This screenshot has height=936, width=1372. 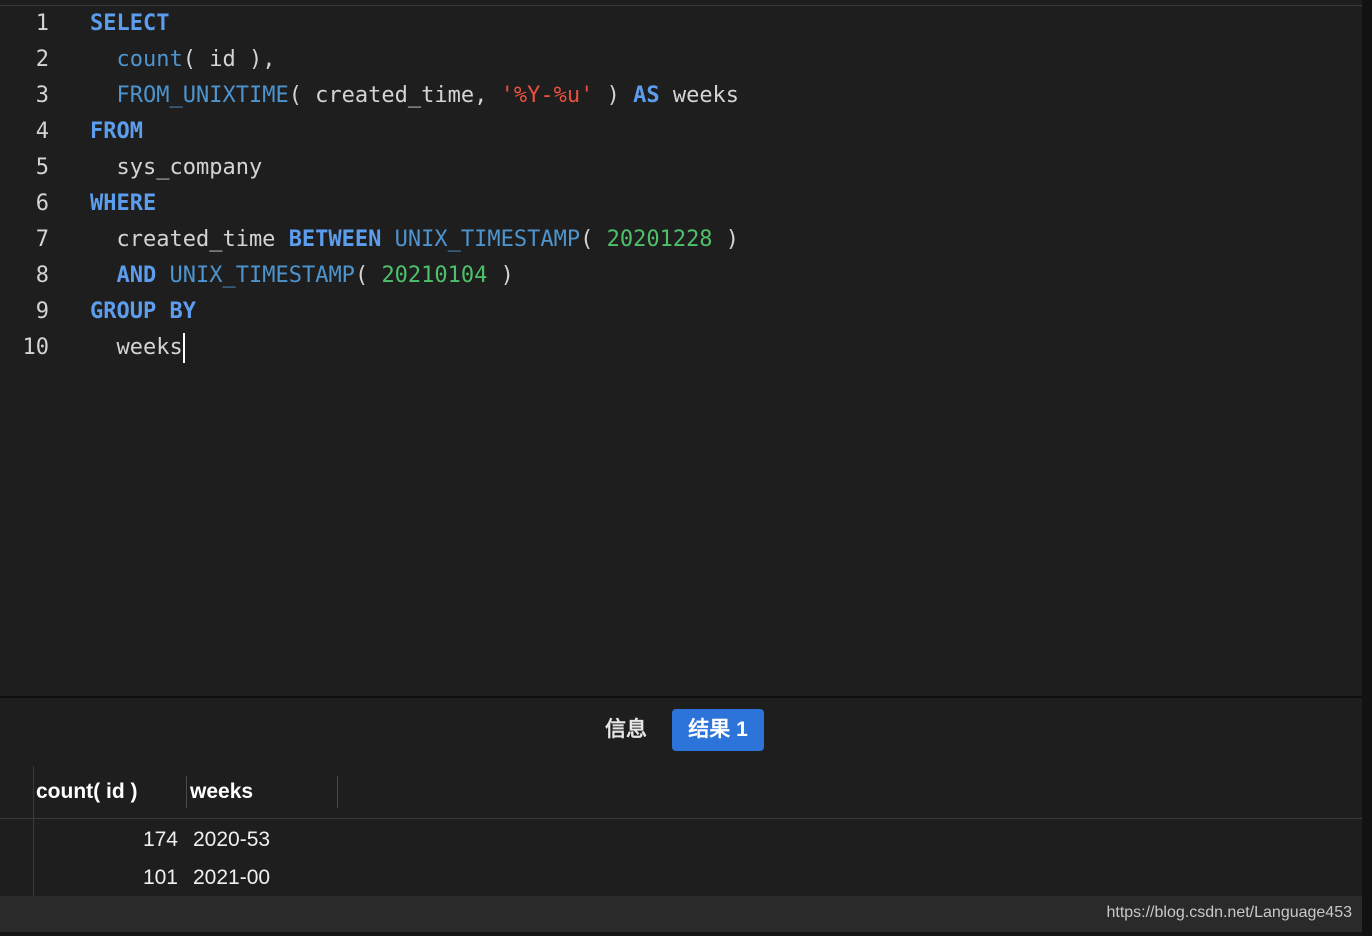 I want to click on code-token: WHERE, so click(x=123, y=203).